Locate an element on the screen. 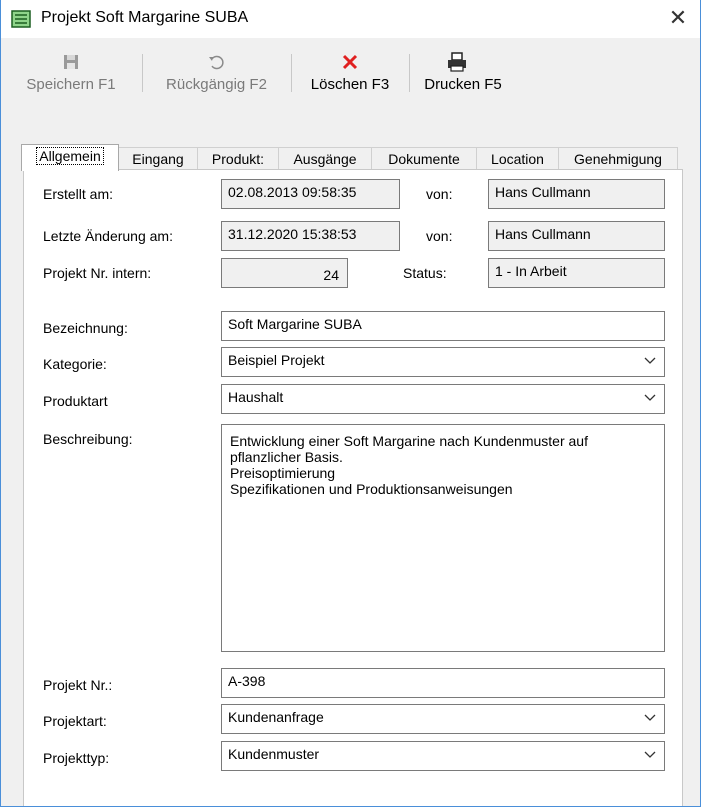  tab-dokumente: Dokumente is located at coordinates (424, 158).